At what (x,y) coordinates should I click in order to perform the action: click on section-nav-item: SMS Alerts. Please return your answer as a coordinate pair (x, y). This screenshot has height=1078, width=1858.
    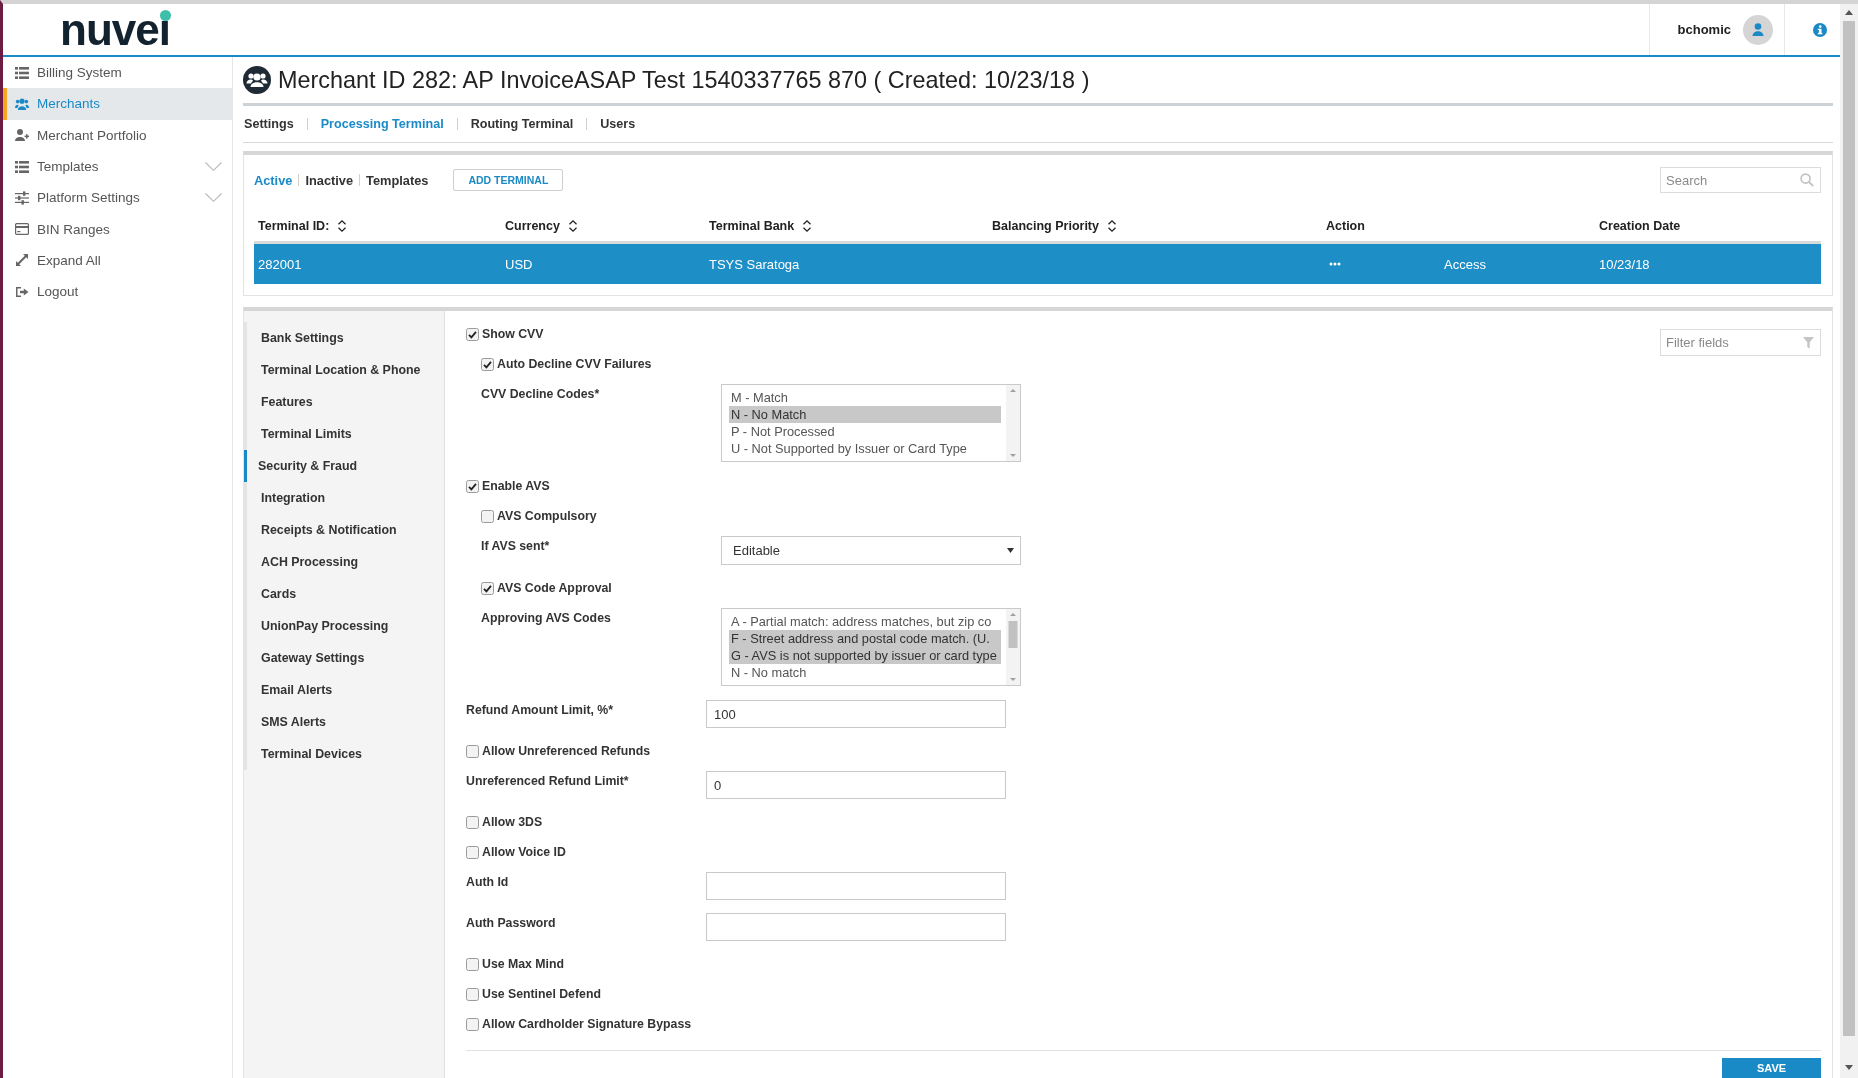
    Looking at the image, I should click on (344, 722).